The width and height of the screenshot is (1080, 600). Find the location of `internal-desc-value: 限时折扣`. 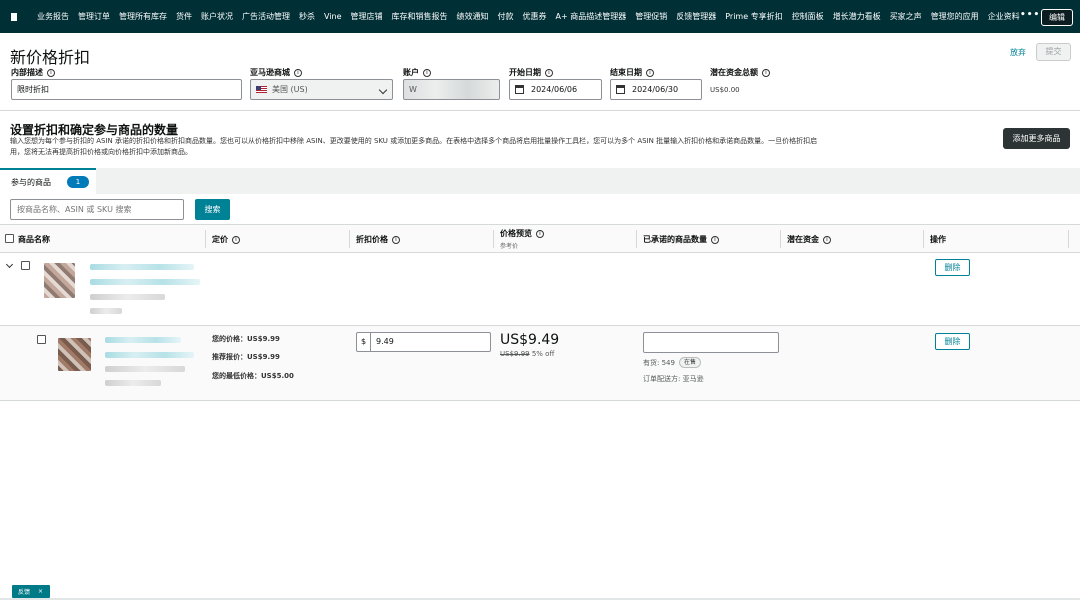

internal-desc-value: 限时折扣 is located at coordinates (33, 89).